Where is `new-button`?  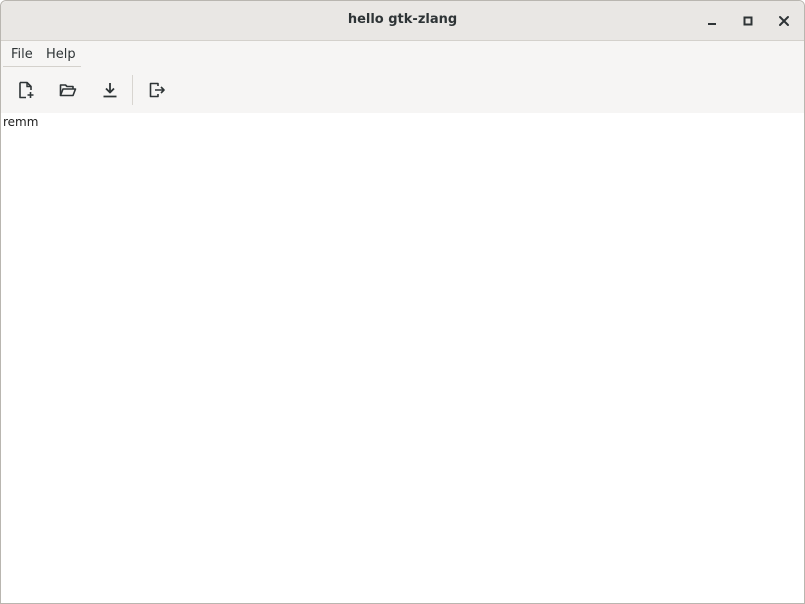 new-button is located at coordinates (26, 90).